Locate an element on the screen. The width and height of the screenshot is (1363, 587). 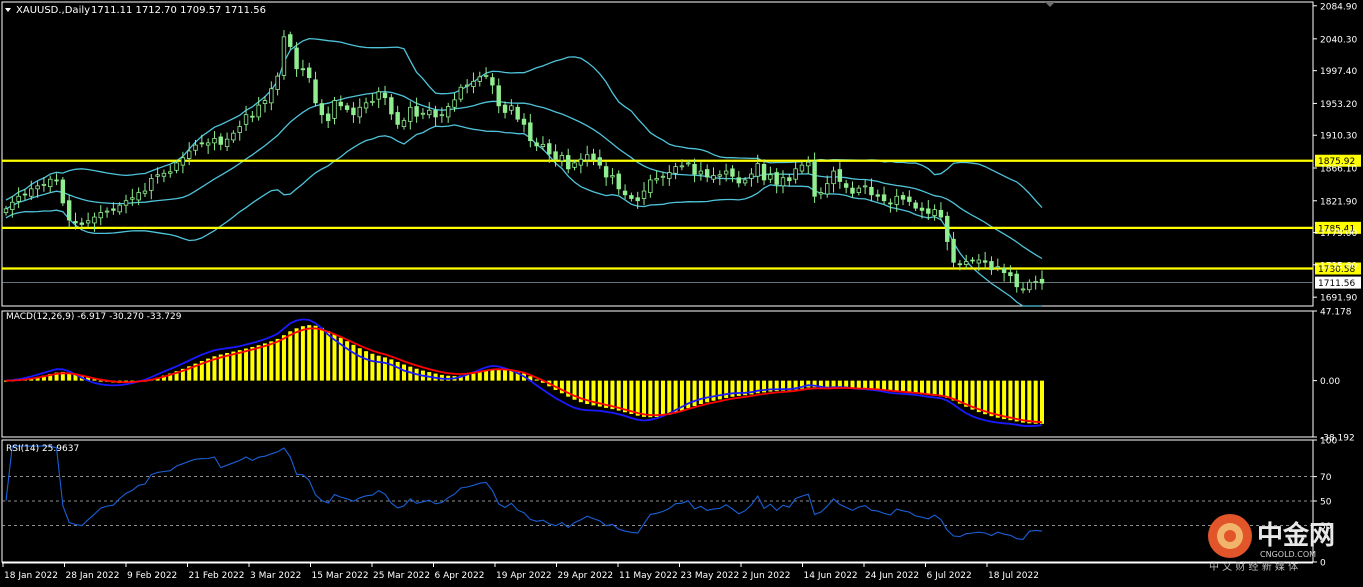
cngold-watermark: 中金网 CNGOLD.COM 中 文 财 经 新 媒 体 is located at coordinates (1279, 540).